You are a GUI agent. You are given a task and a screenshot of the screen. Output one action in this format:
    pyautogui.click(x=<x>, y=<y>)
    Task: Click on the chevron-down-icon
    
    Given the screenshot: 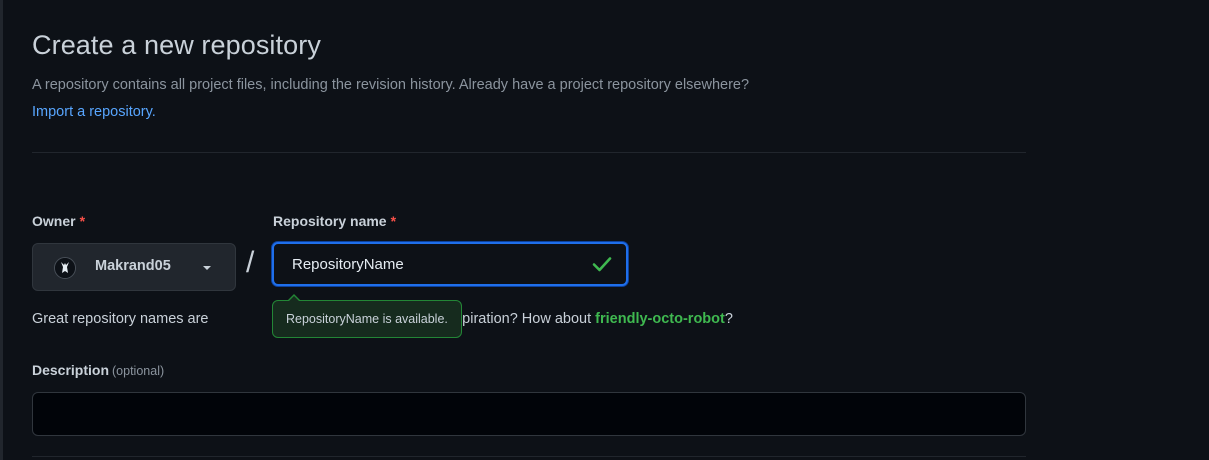 What is the action you would take?
    pyautogui.click(x=207, y=268)
    